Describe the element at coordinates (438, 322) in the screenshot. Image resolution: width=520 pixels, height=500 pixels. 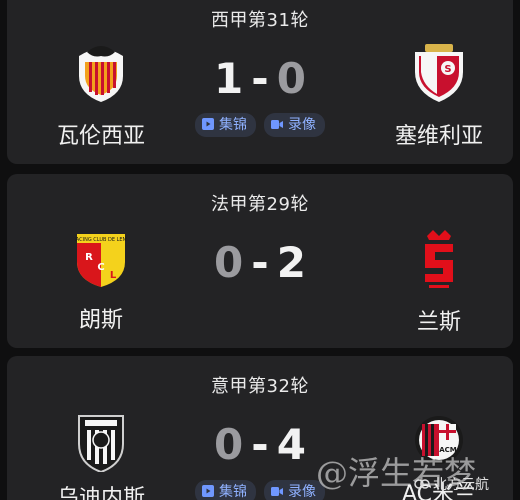
I see `away-team-name: 兰斯` at that location.